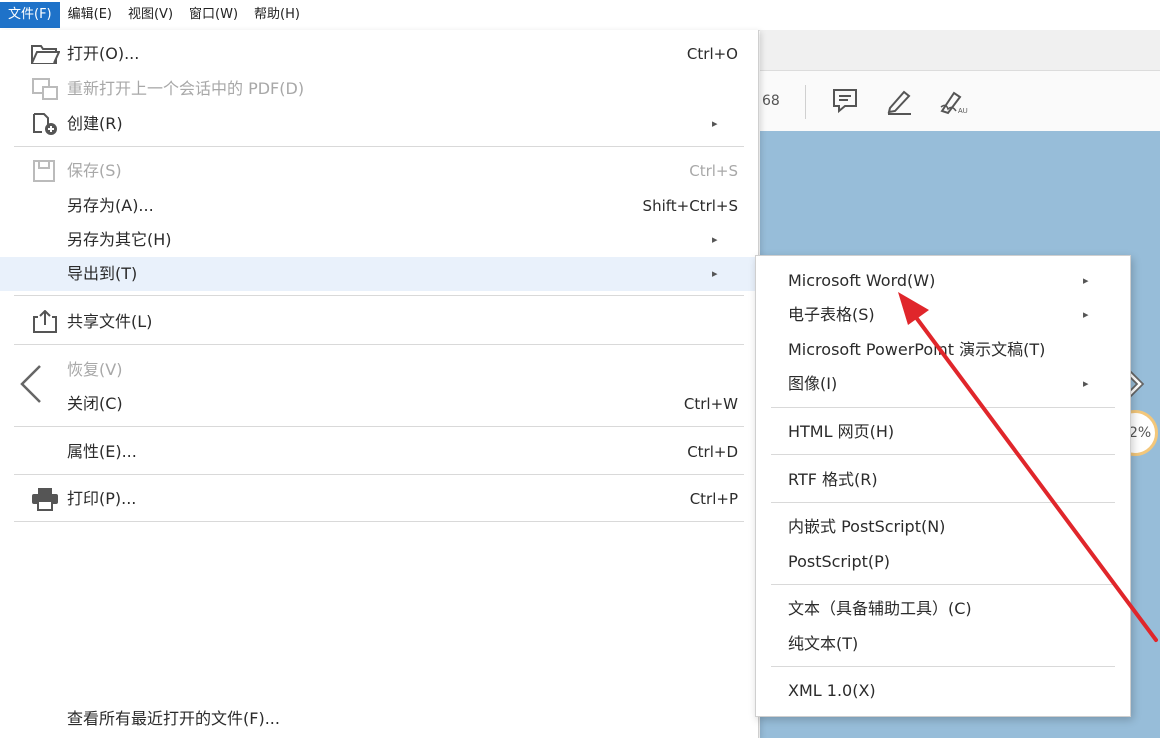 This screenshot has height=738, width=1160. I want to click on menu-item-export-to: 导出到(T) ▸, so click(379, 274).